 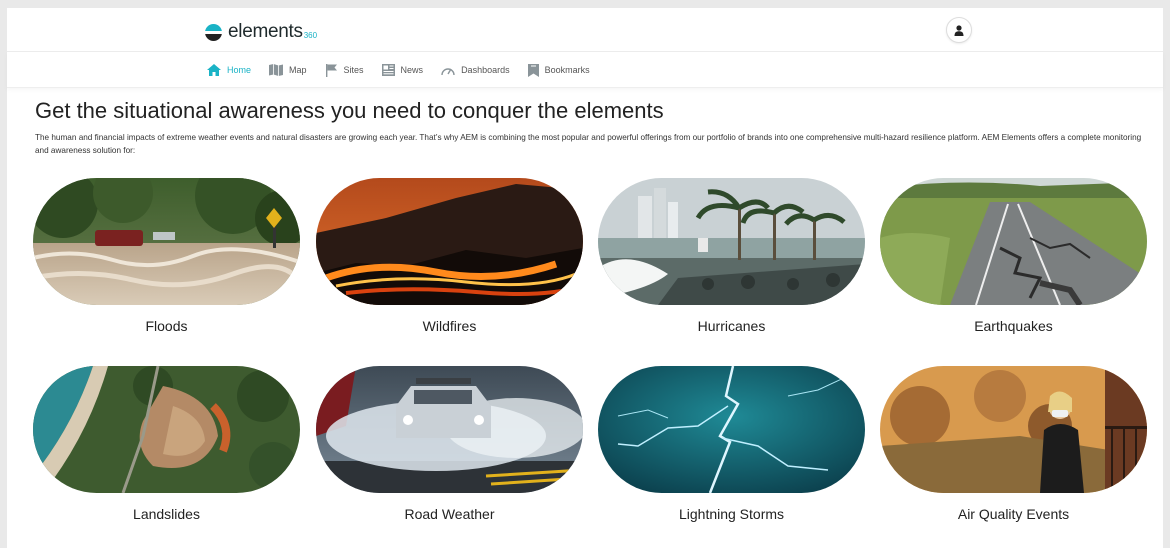 What do you see at coordinates (449, 514) in the screenshot?
I see `hazard-label: Road Weather` at bounding box center [449, 514].